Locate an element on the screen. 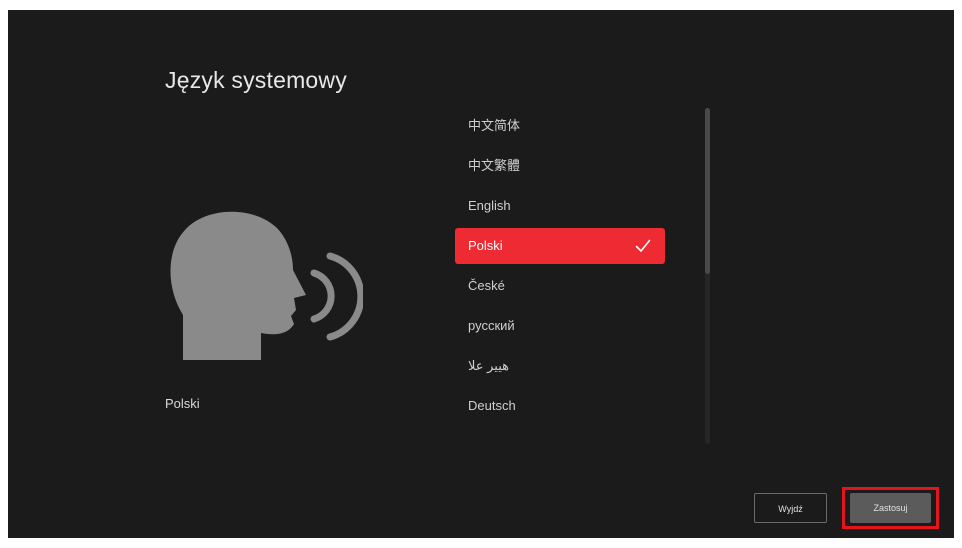 The image size is (962, 548). language-option-polish: Polski is located at coordinates (560, 246).